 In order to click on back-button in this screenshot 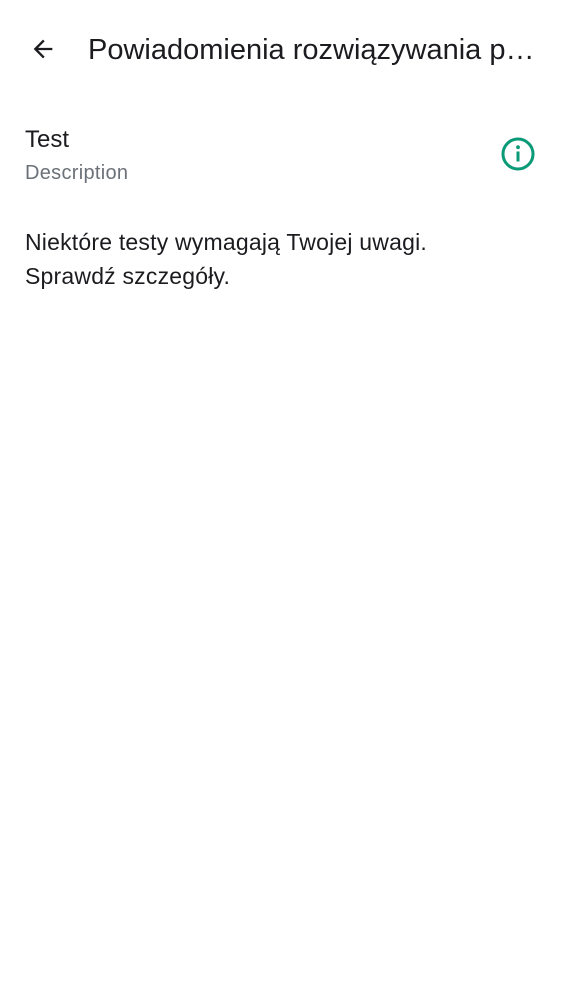, I will do `click(43, 51)`.